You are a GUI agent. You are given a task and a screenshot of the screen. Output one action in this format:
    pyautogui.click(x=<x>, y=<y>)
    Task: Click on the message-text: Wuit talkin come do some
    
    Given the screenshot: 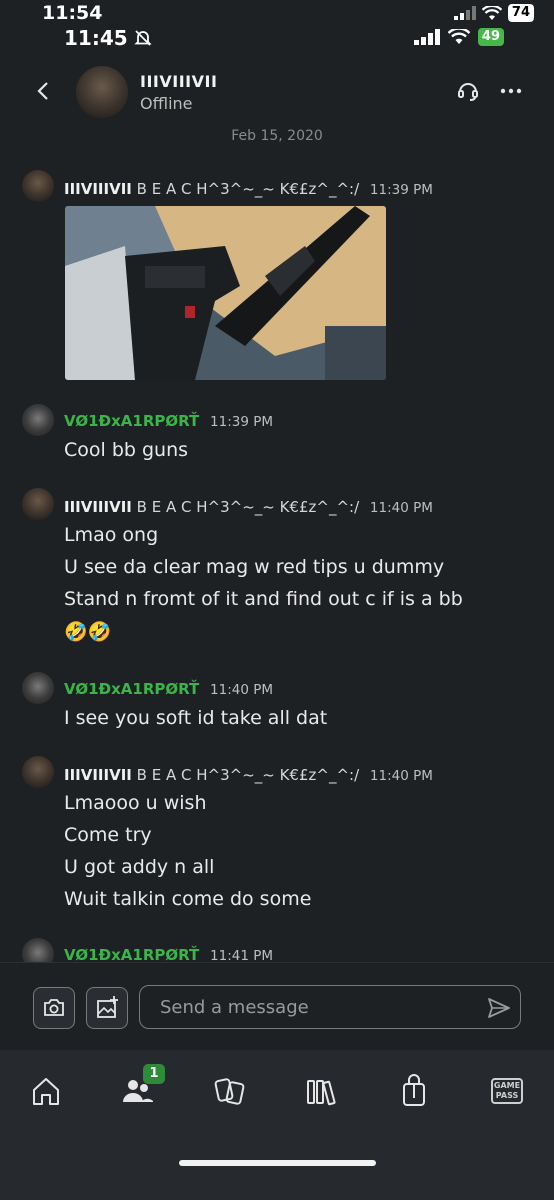 What is the action you would take?
    pyautogui.click(x=188, y=899)
    